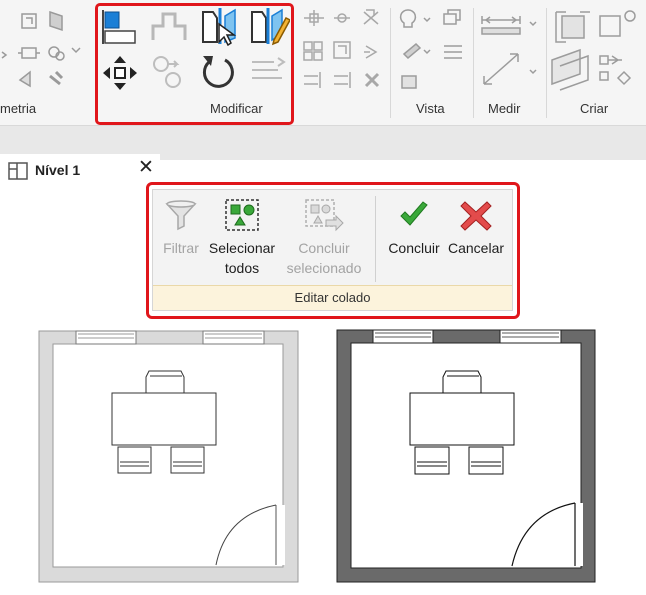 The height and width of the screenshot is (595, 646). What do you see at coordinates (414, 248) in the screenshot?
I see `finish-label: Concluir` at bounding box center [414, 248].